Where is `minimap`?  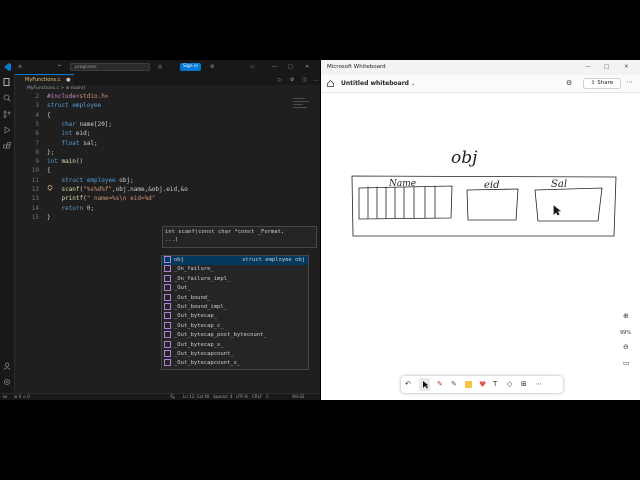 minimap is located at coordinates (303, 111).